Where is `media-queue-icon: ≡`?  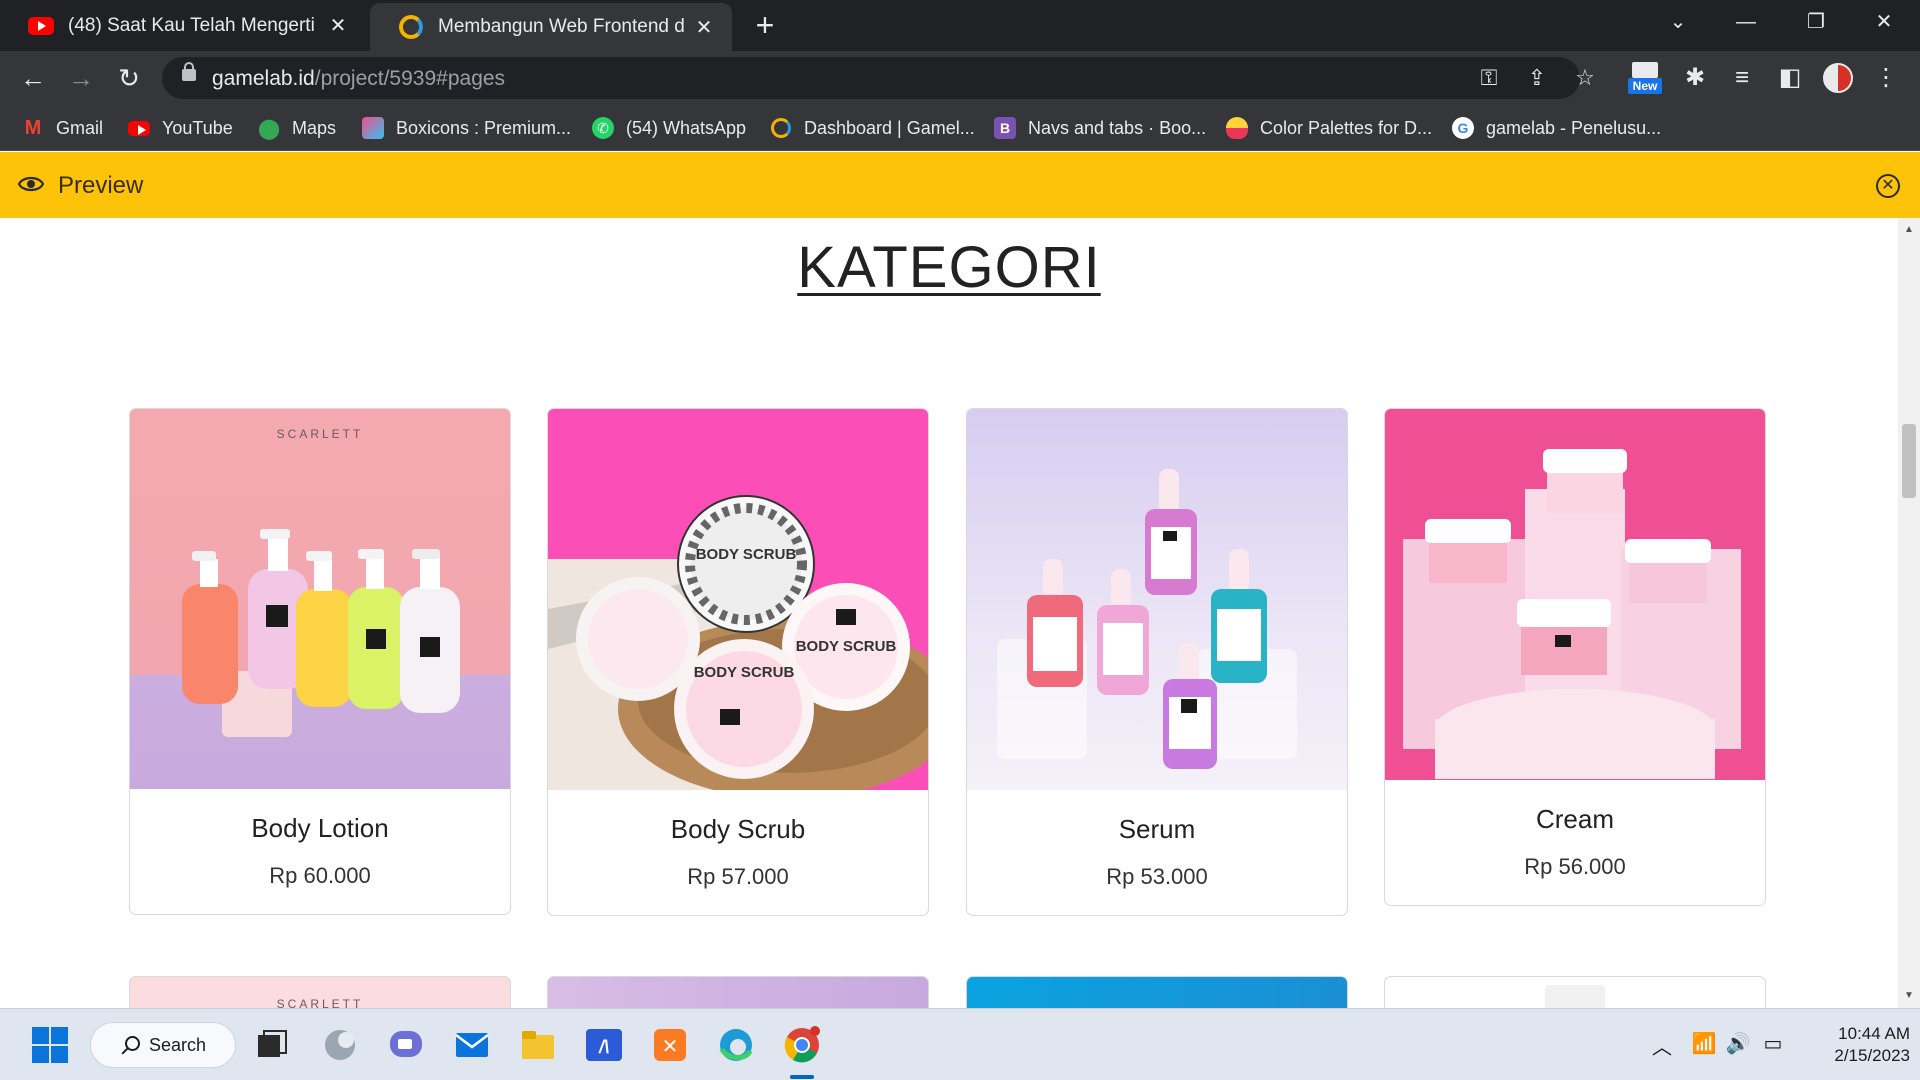
media-queue-icon: ≡ is located at coordinates (1742, 78).